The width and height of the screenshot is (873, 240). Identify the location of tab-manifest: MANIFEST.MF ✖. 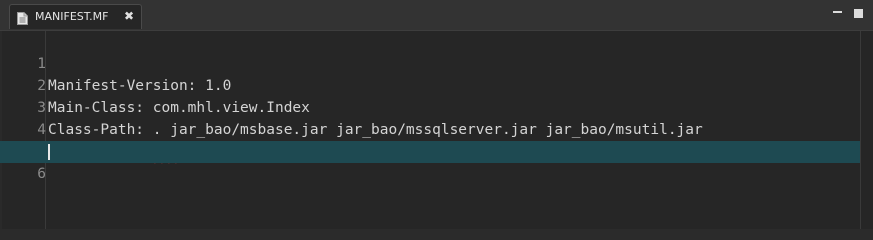
(75, 16).